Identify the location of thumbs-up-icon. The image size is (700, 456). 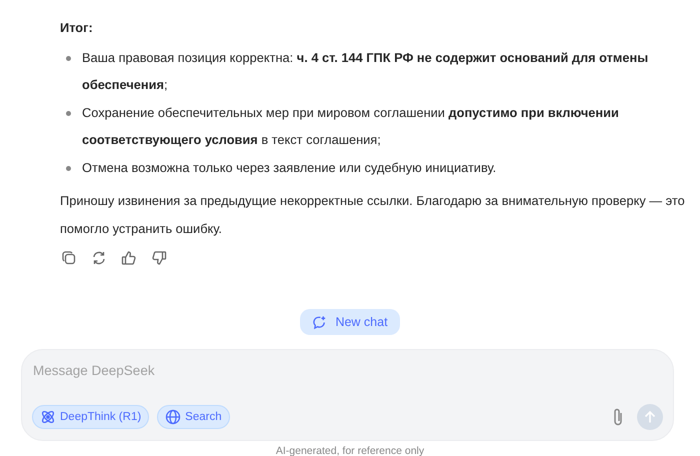
(129, 258).